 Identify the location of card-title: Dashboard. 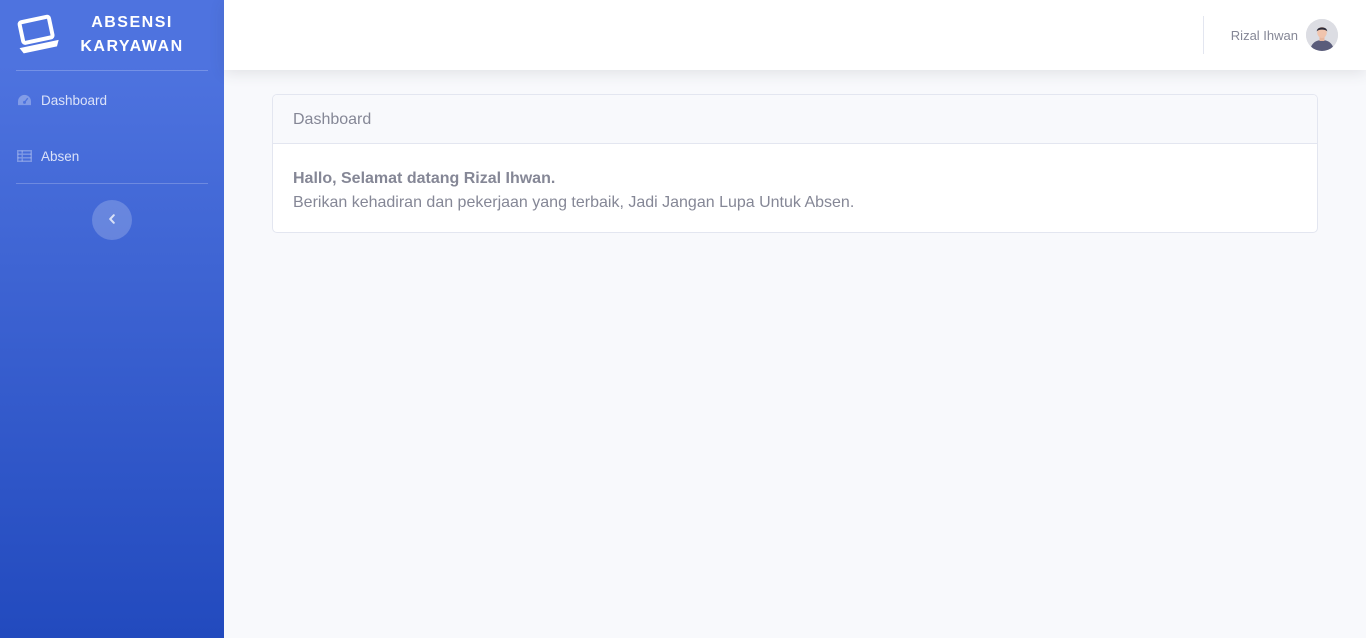
(795, 119).